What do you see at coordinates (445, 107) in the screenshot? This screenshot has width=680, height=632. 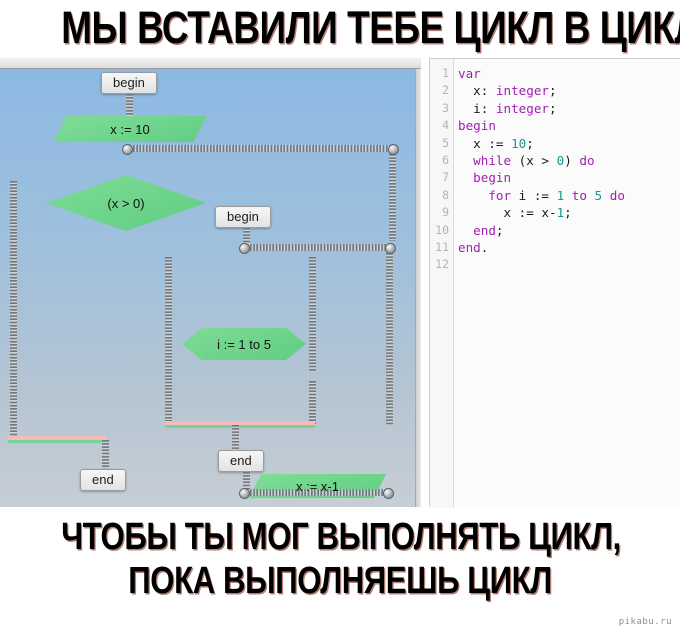 I see `line-number: 3` at bounding box center [445, 107].